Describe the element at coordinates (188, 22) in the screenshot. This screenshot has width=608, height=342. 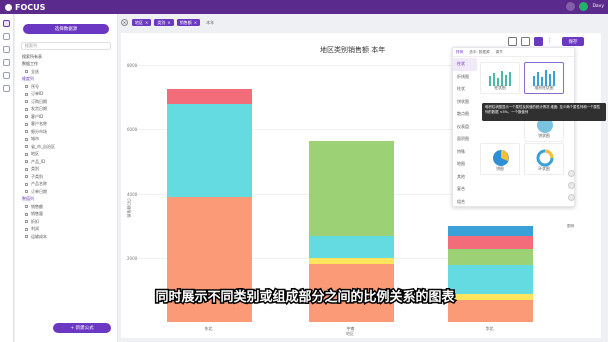
I see `search-chip-sales: 销售额 ×` at that location.